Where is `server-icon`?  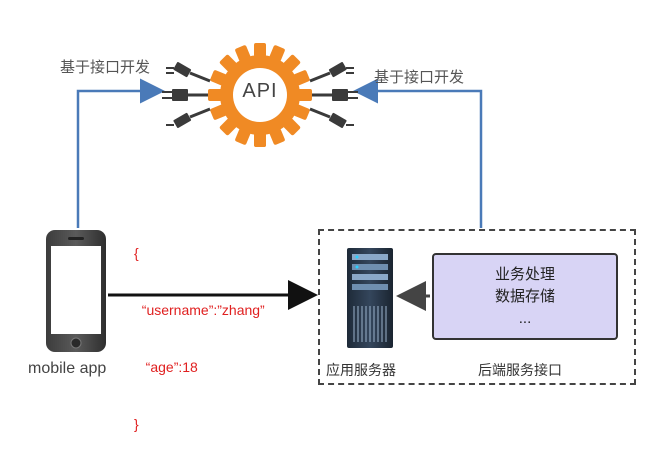 server-icon is located at coordinates (370, 298).